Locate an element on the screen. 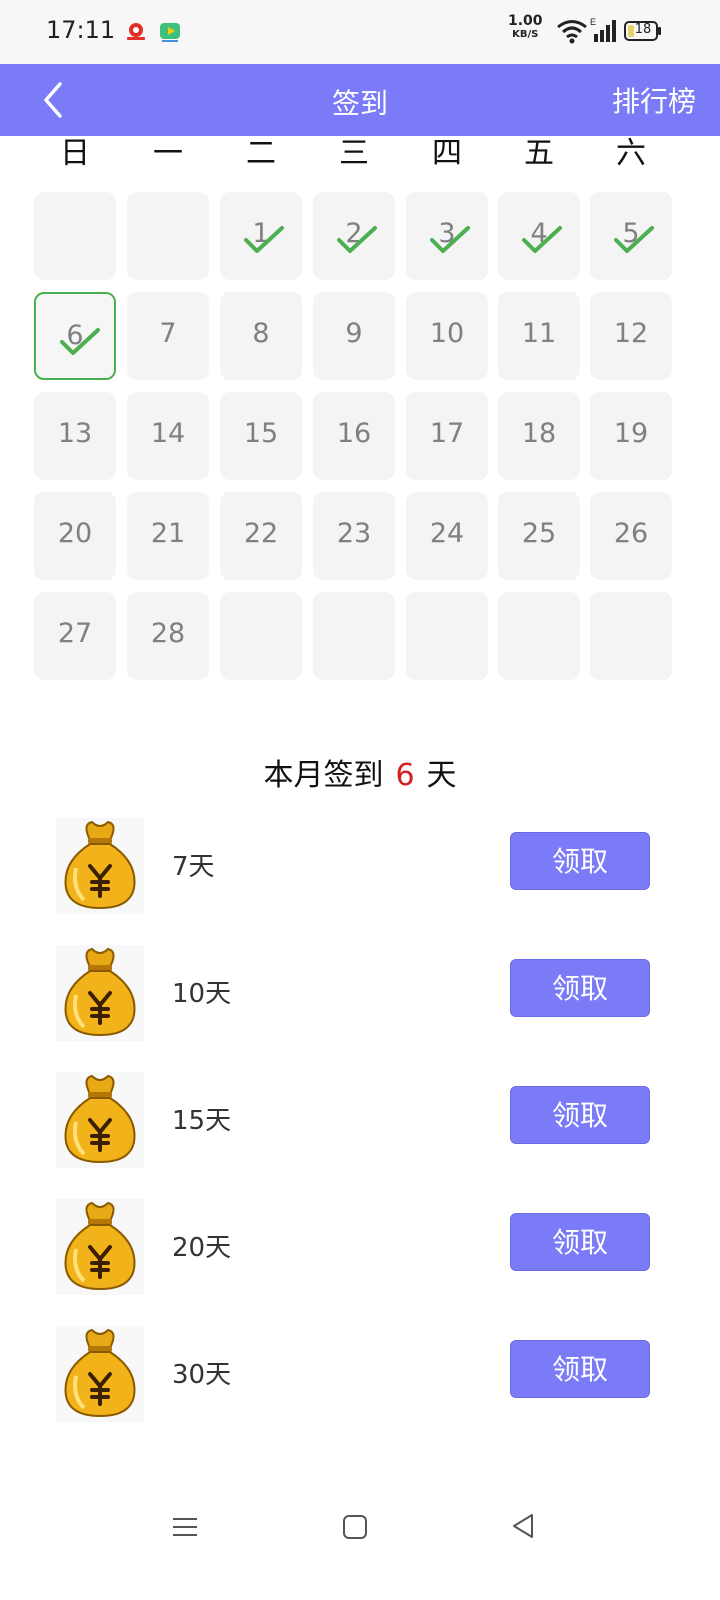  day-number: 19 is located at coordinates (631, 433).